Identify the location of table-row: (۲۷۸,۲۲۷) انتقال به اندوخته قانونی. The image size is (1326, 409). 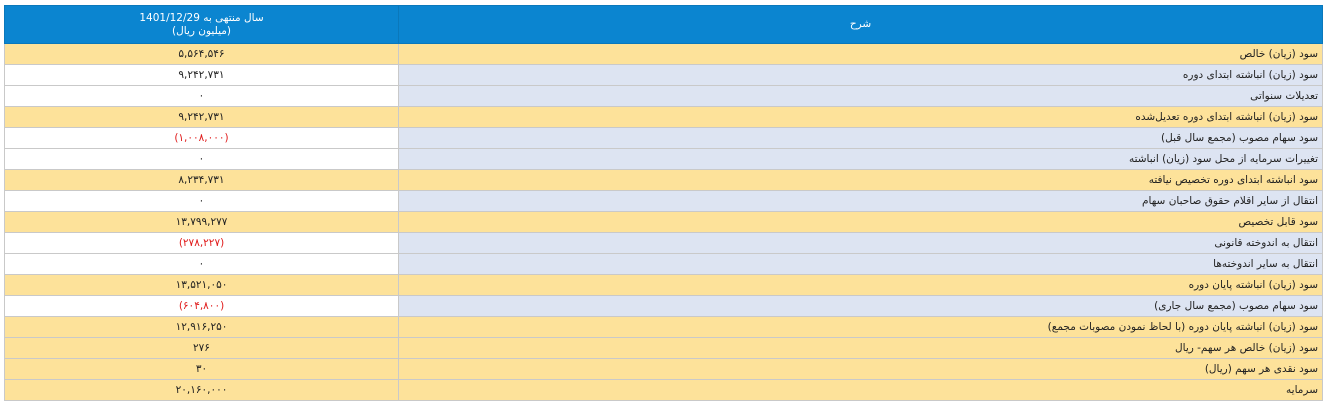
(663, 243).